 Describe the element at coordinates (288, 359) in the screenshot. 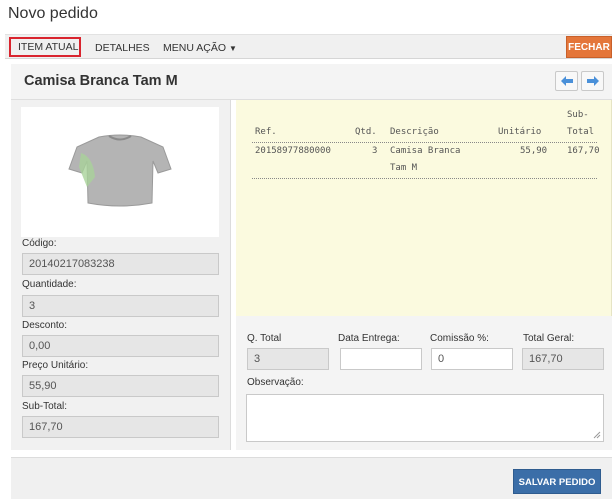

I see `qtotal-field: 3` at that location.